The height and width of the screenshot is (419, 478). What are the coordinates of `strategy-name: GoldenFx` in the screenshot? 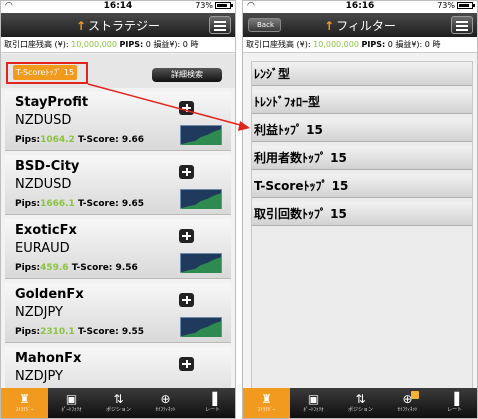 It's located at (49, 294).